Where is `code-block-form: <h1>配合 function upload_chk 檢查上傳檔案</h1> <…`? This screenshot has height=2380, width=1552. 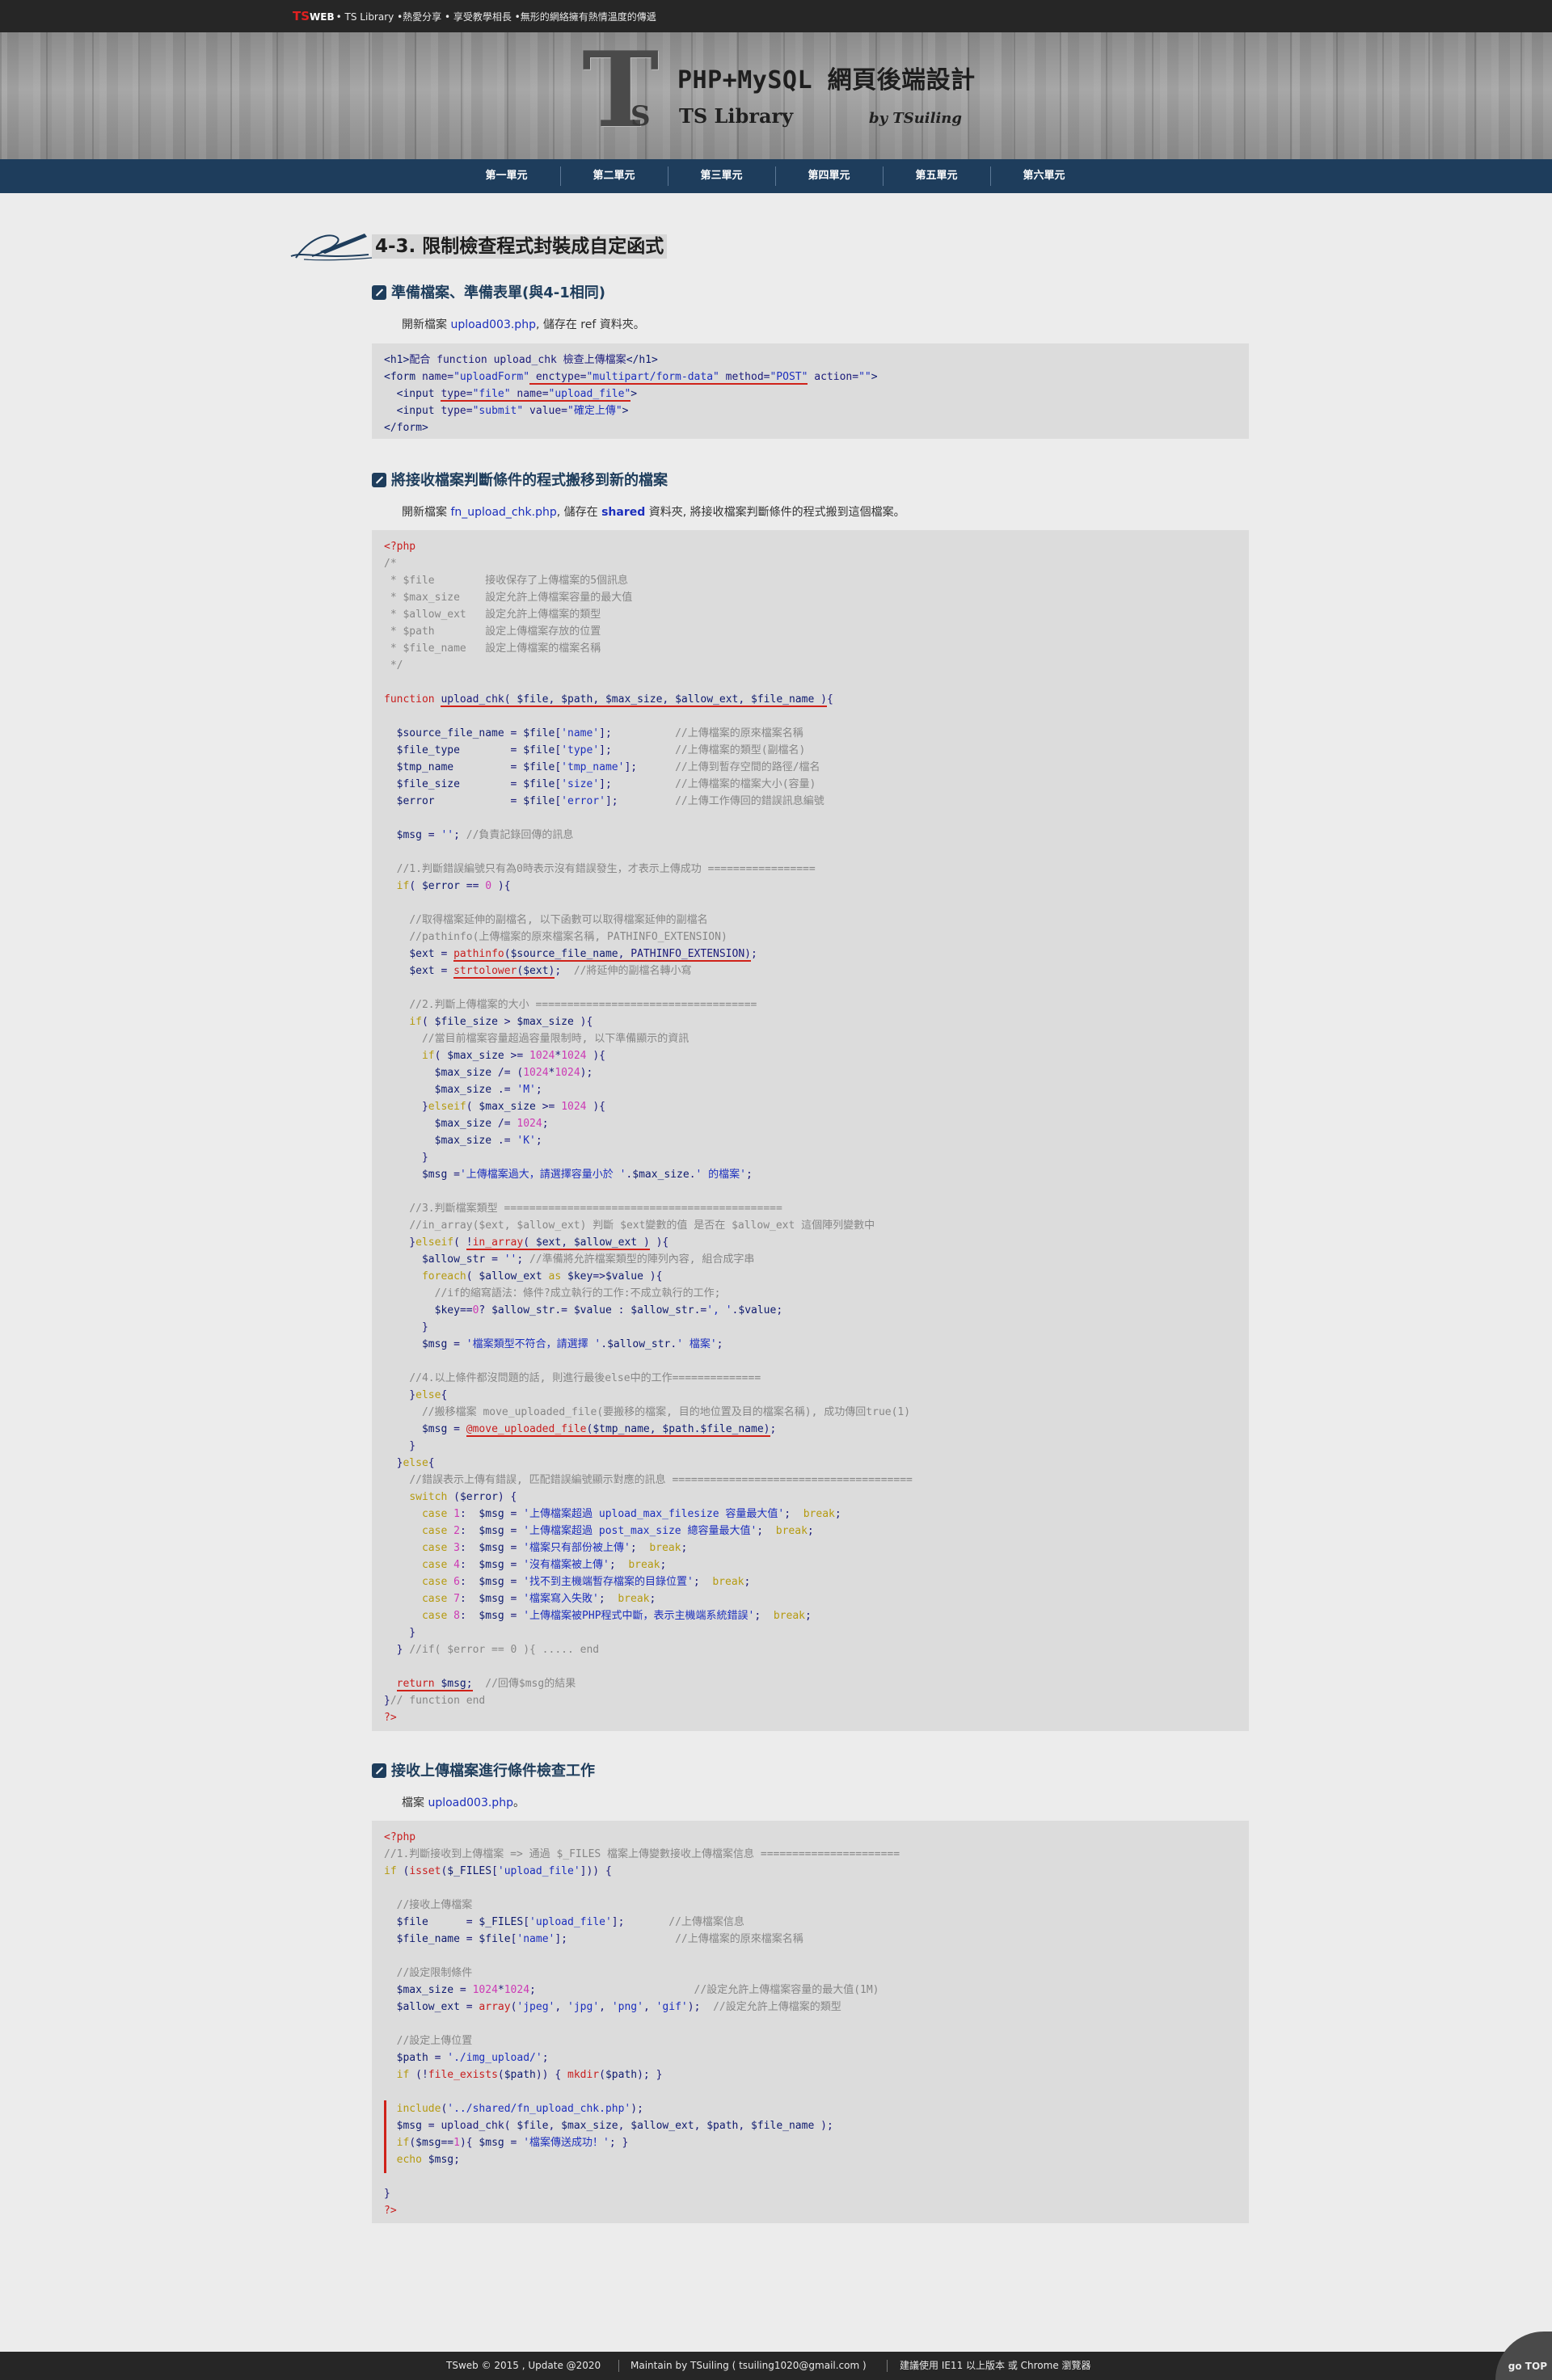 code-block-form: <h1>配合 function upload_chk 檢查上傳檔案</h1> <… is located at coordinates (810, 391).